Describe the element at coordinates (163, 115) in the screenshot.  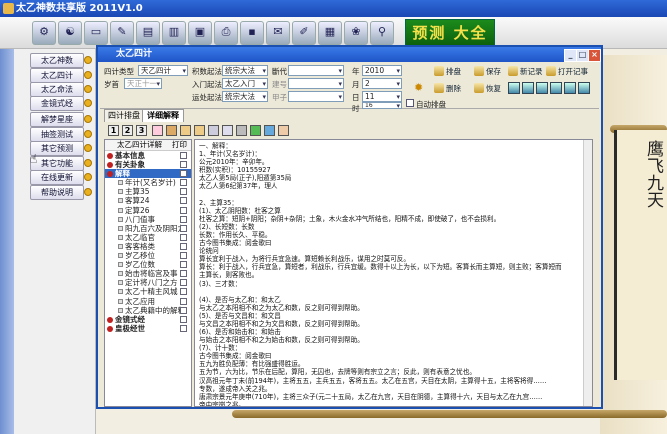
I see `tab-detail: 详细解释` at that location.